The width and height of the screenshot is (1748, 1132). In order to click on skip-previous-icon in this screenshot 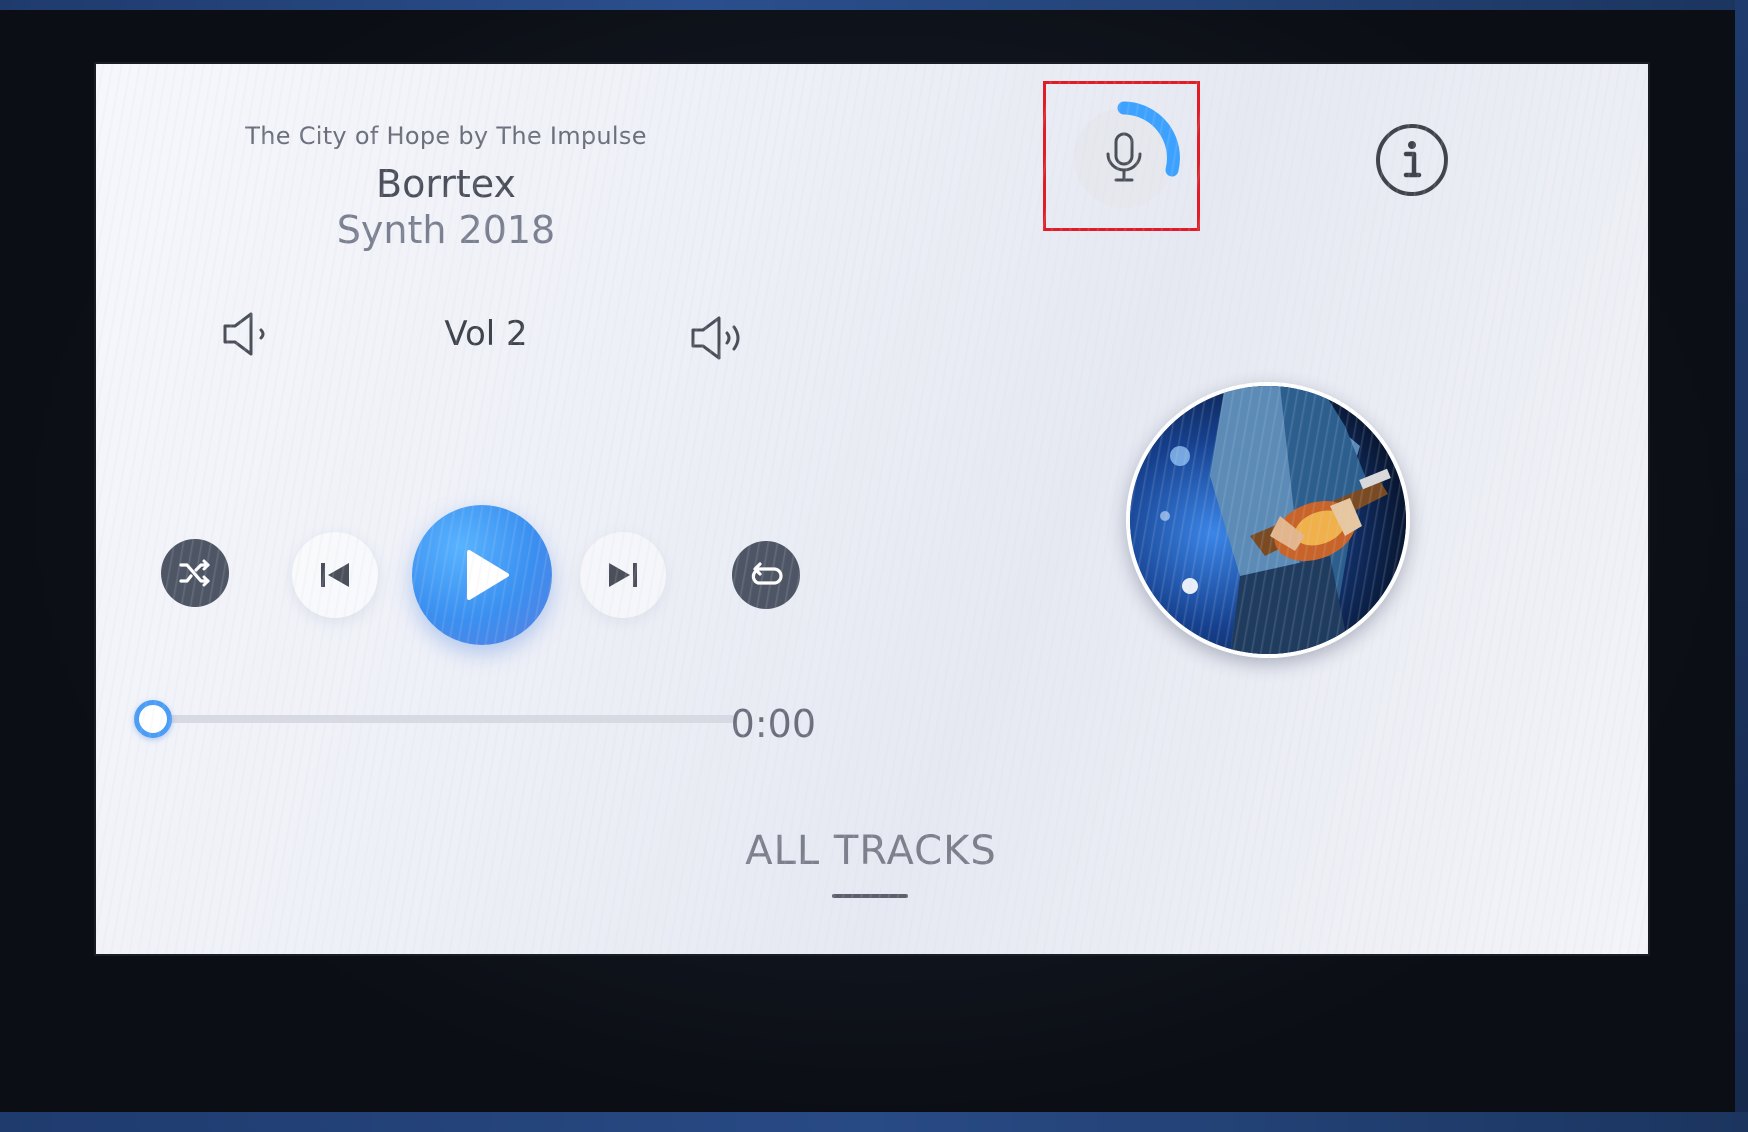, I will do `click(335, 575)`.